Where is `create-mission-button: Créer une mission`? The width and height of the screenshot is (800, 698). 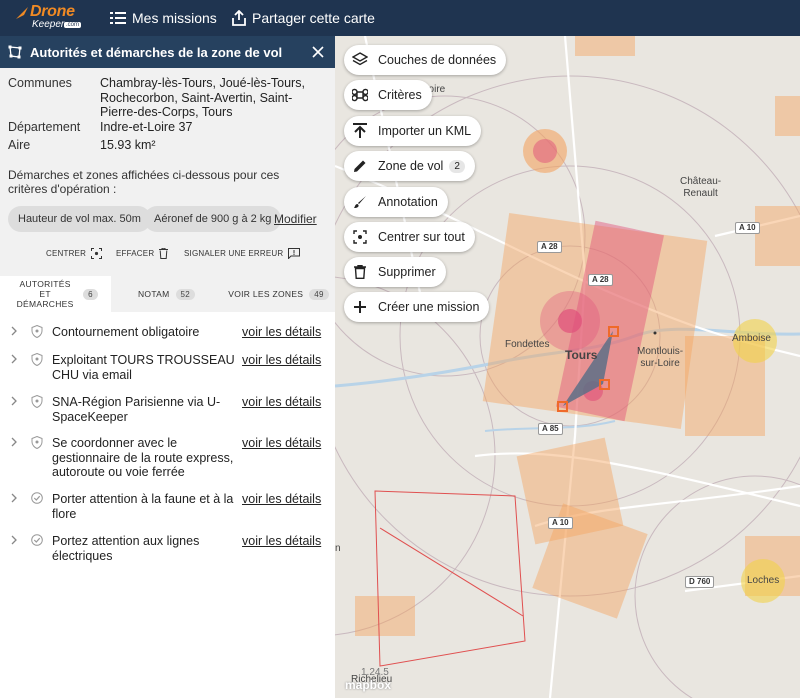 create-mission-button: Créer une mission is located at coordinates (417, 307).